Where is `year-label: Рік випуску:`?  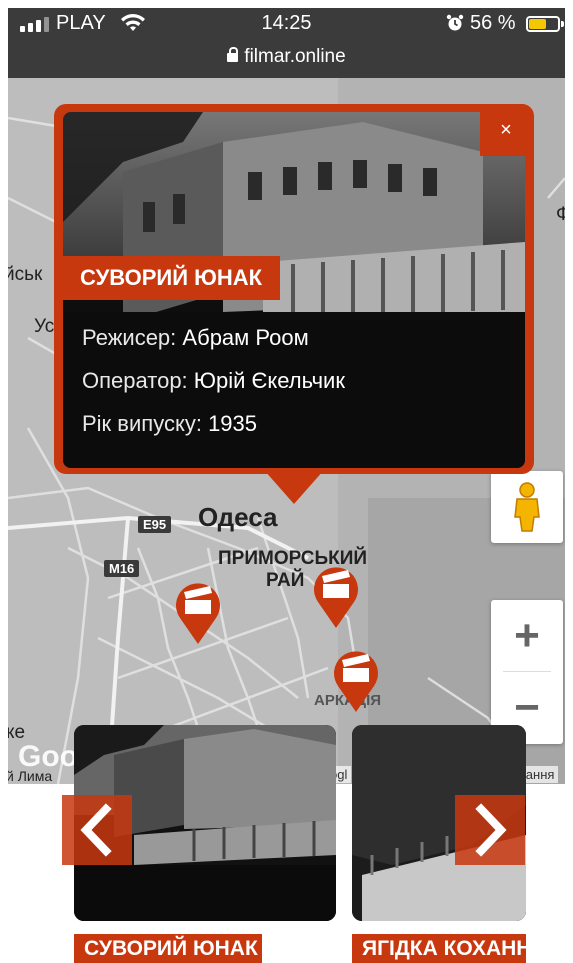
year-label: Рік випуску: is located at coordinates (142, 423).